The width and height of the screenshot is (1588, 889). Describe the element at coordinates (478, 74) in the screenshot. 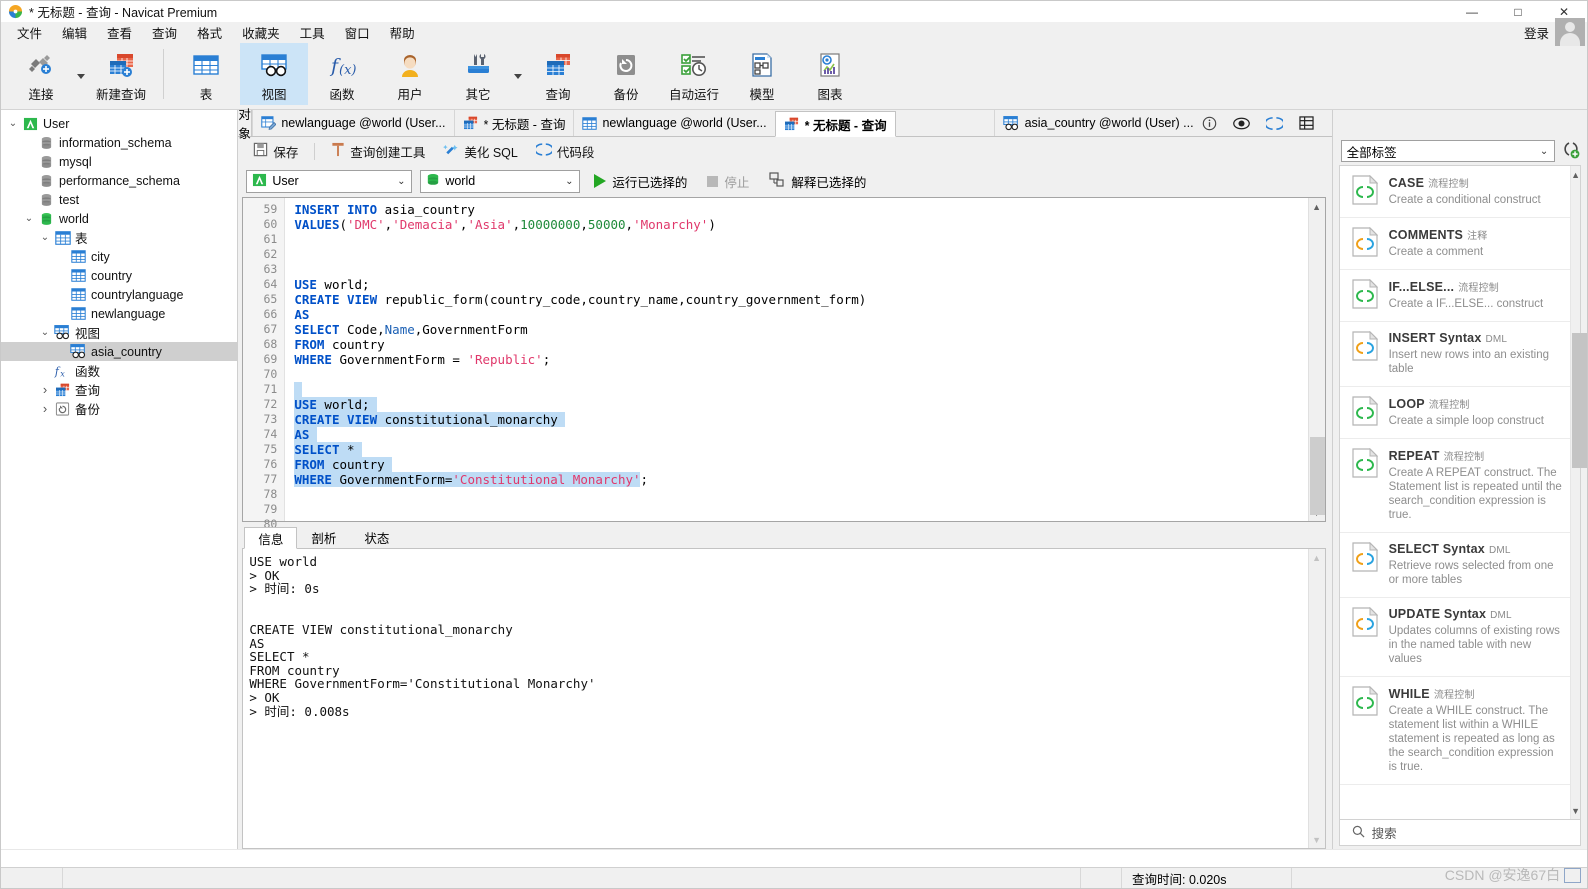

I see `toolbar-other: 其它` at that location.